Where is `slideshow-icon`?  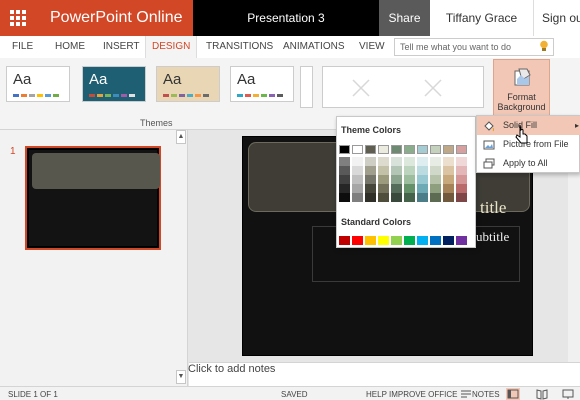
slideshow-icon is located at coordinates (568, 394).